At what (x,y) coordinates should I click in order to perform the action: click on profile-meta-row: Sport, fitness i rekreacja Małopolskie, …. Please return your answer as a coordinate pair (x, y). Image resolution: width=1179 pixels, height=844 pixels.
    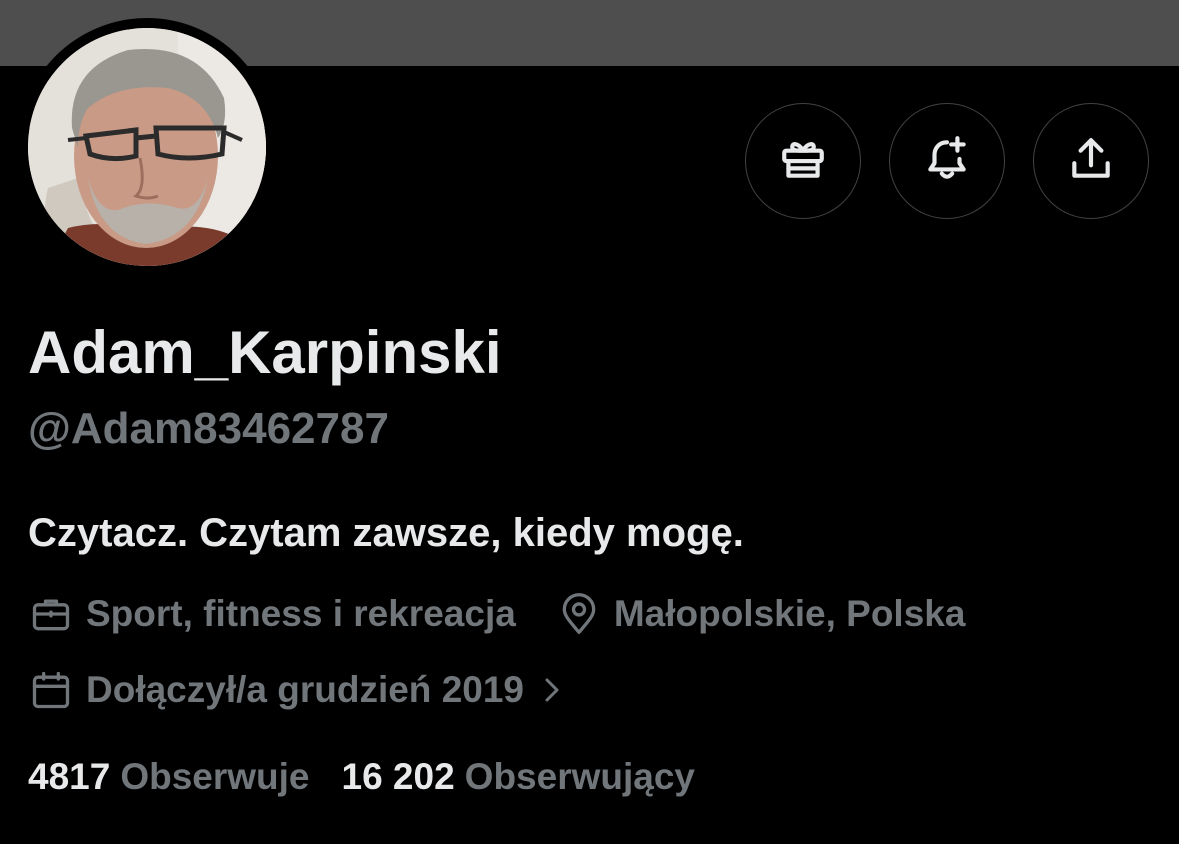
    Looking at the image, I should click on (496, 614).